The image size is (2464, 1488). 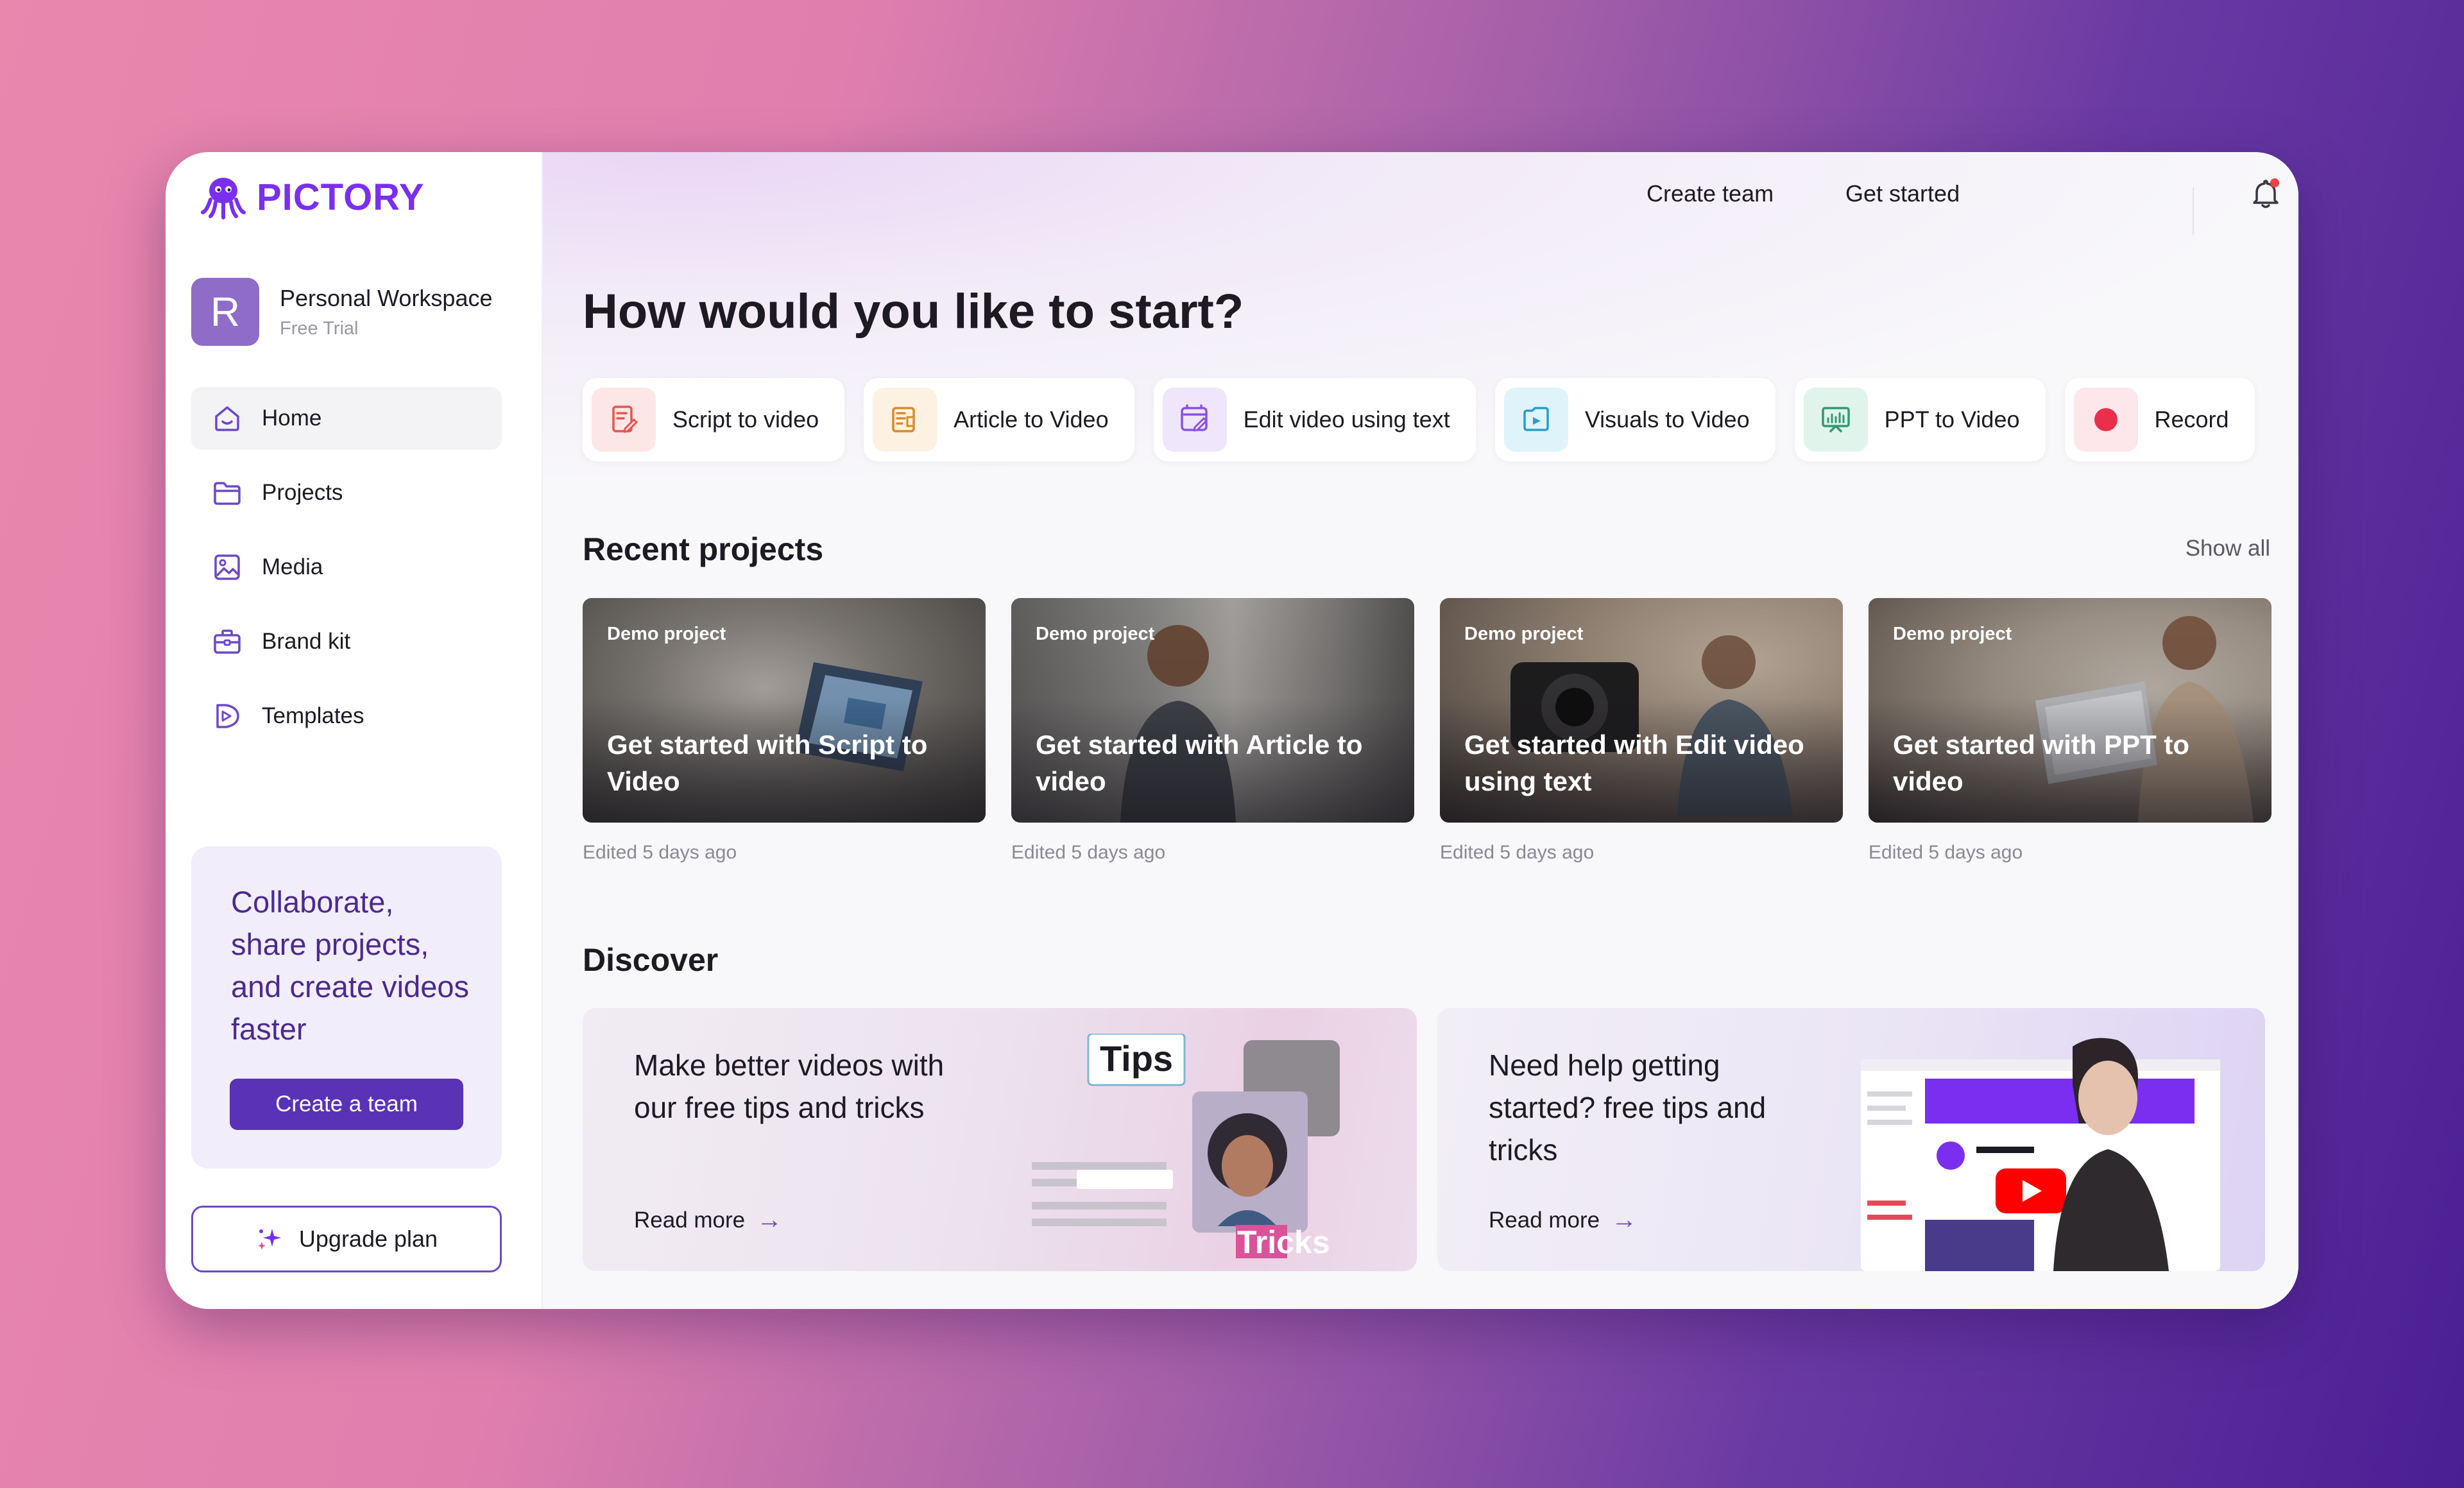 What do you see at coordinates (307, 641) in the screenshot?
I see `sidebar-item-label: Brand kit` at bounding box center [307, 641].